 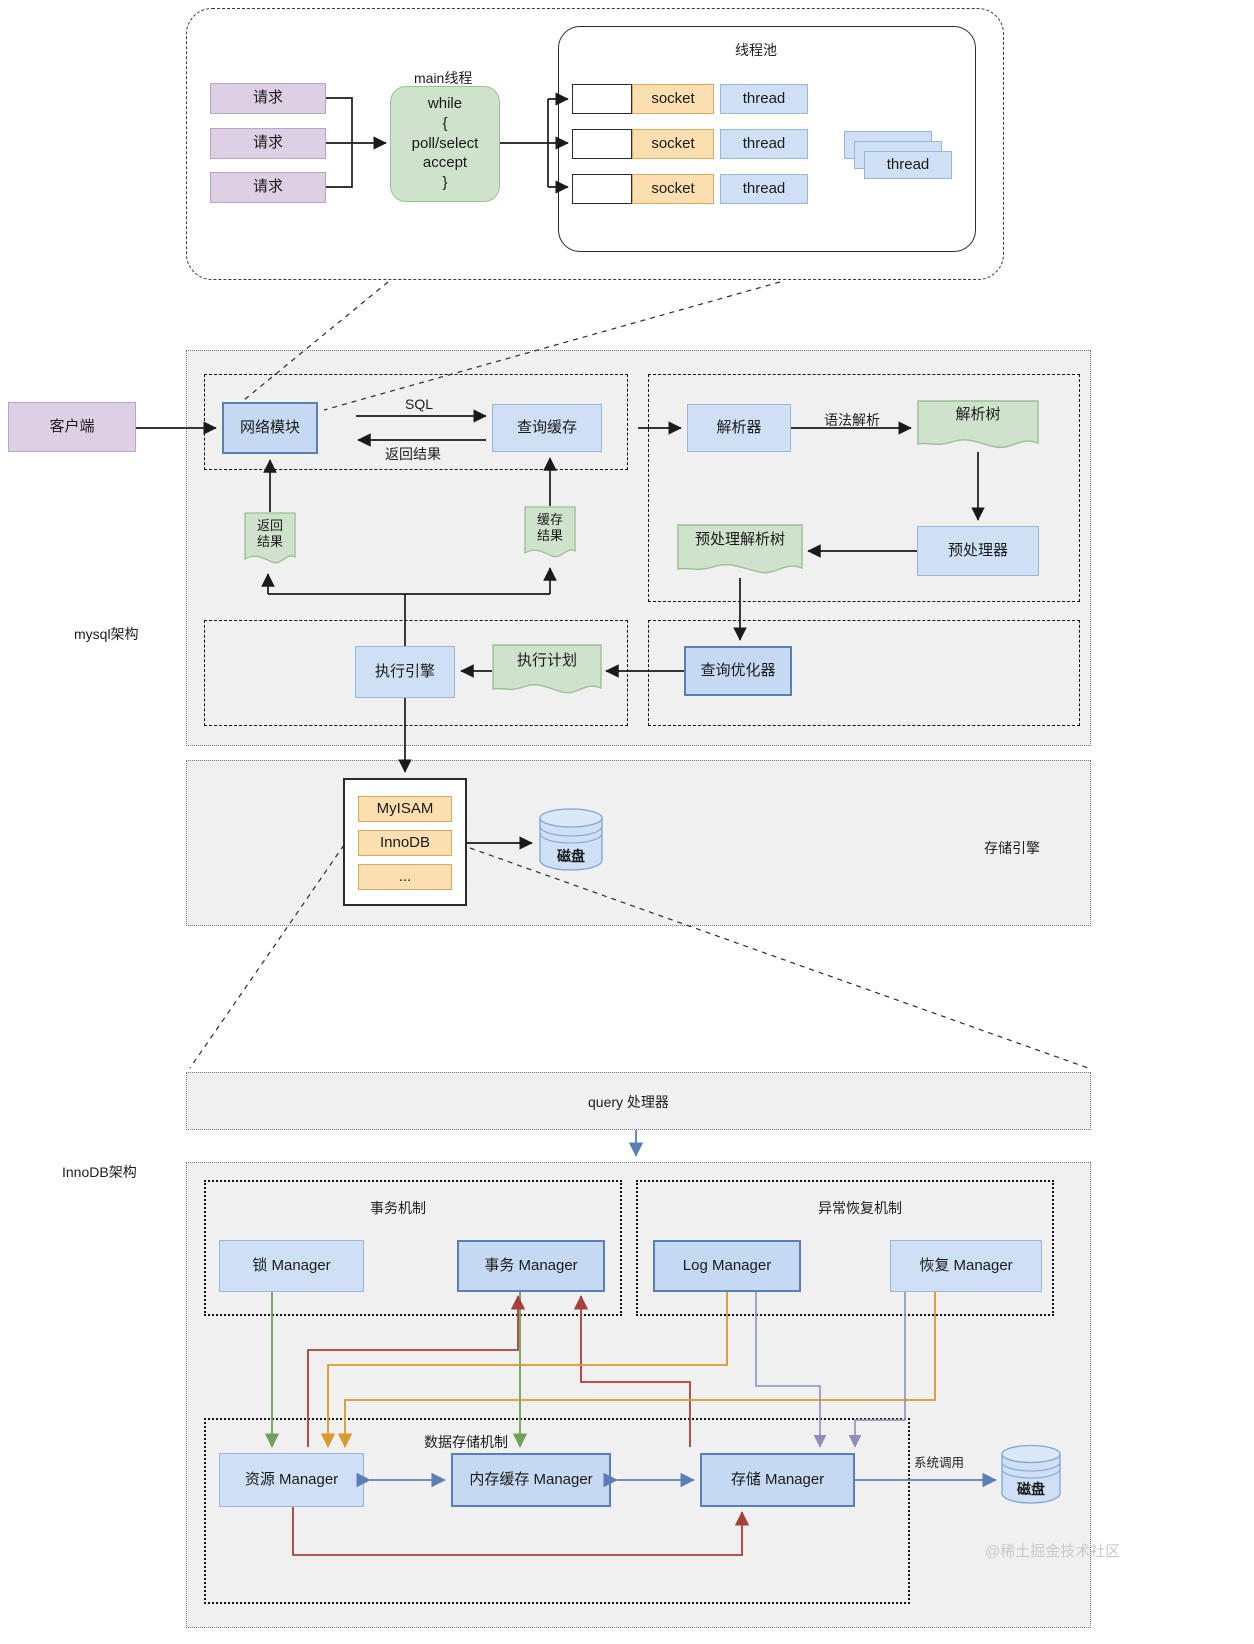 I want to click on request-box-2: 请求, so click(x=268, y=143).